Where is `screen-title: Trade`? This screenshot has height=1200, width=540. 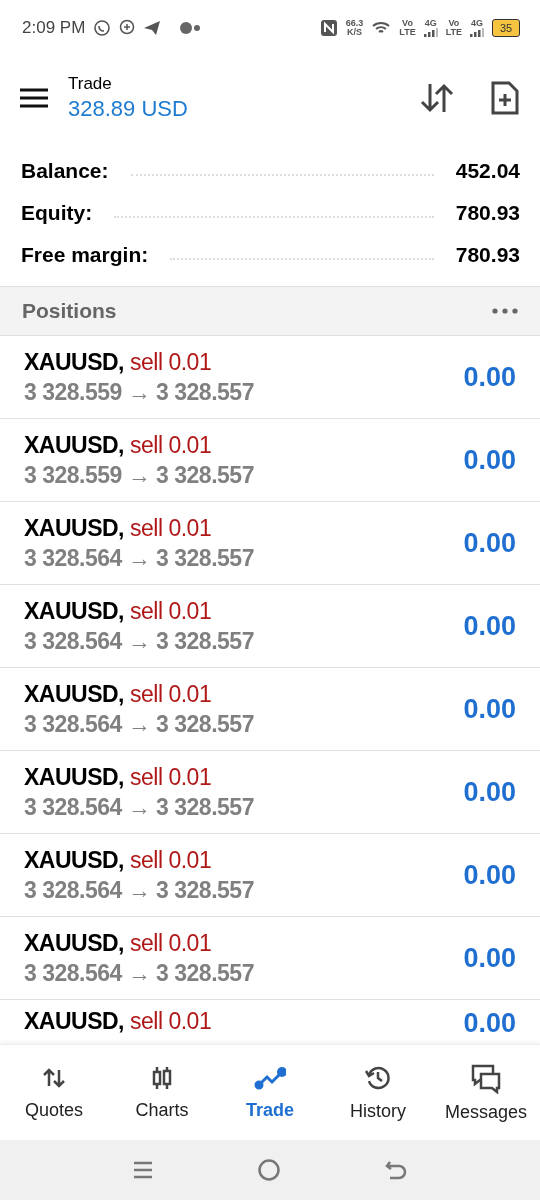
screen-title: Trade is located at coordinates (90, 83).